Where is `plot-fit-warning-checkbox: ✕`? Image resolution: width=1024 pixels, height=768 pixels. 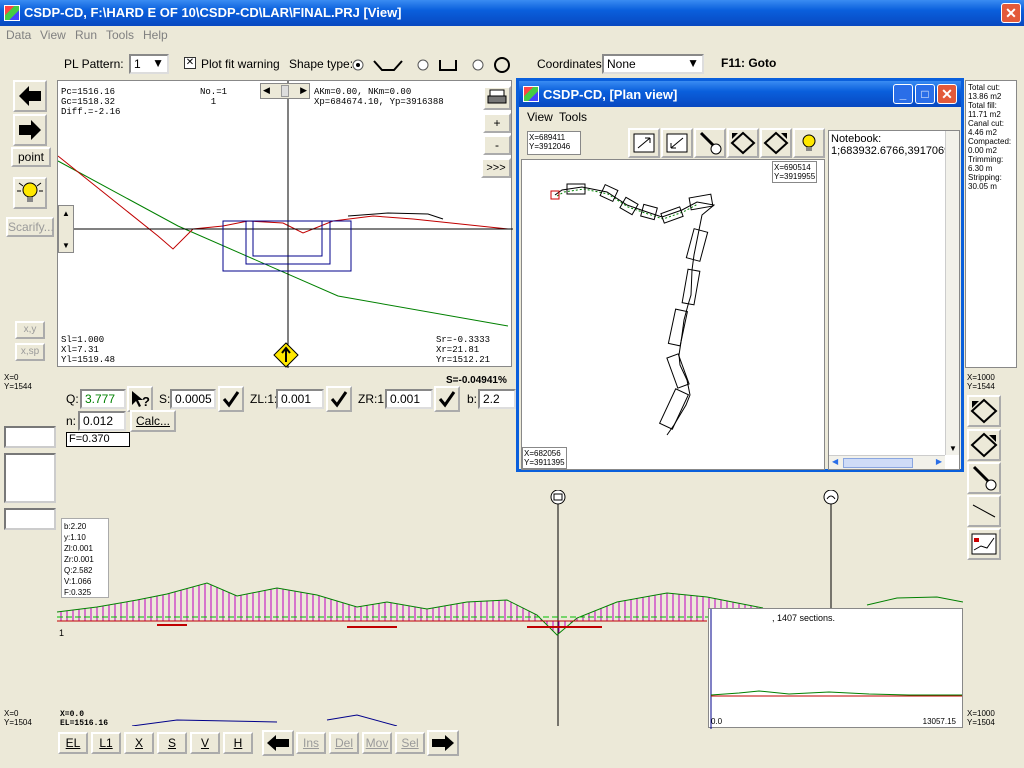 plot-fit-warning-checkbox: ✕ is located at coordinates (190, 63).